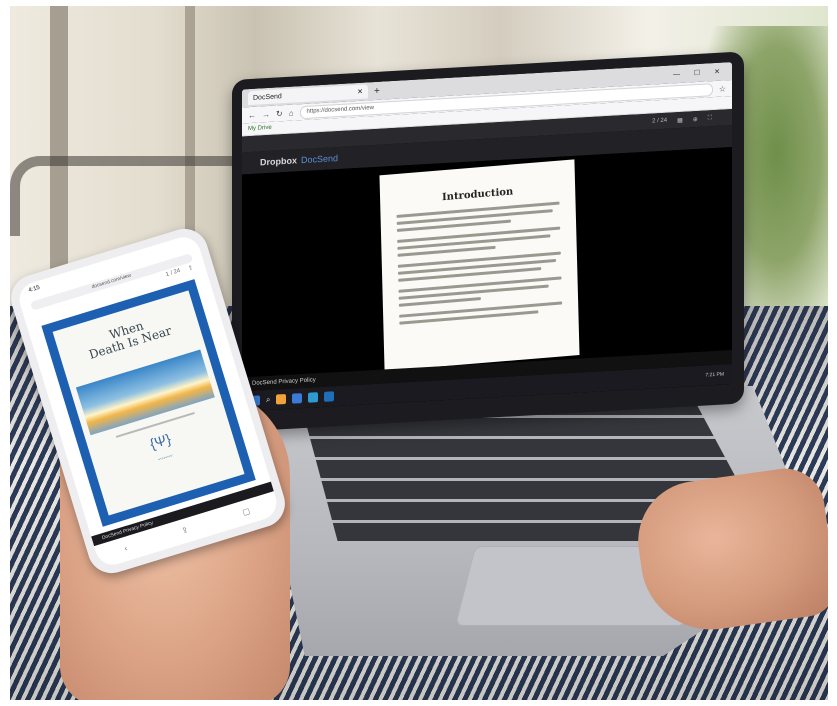 This screenshot has width=837, height=706. What do you see at coordinates (266, 113) in the screenshot?
I see `forward-icon: →` at bounding box center [266, 113].